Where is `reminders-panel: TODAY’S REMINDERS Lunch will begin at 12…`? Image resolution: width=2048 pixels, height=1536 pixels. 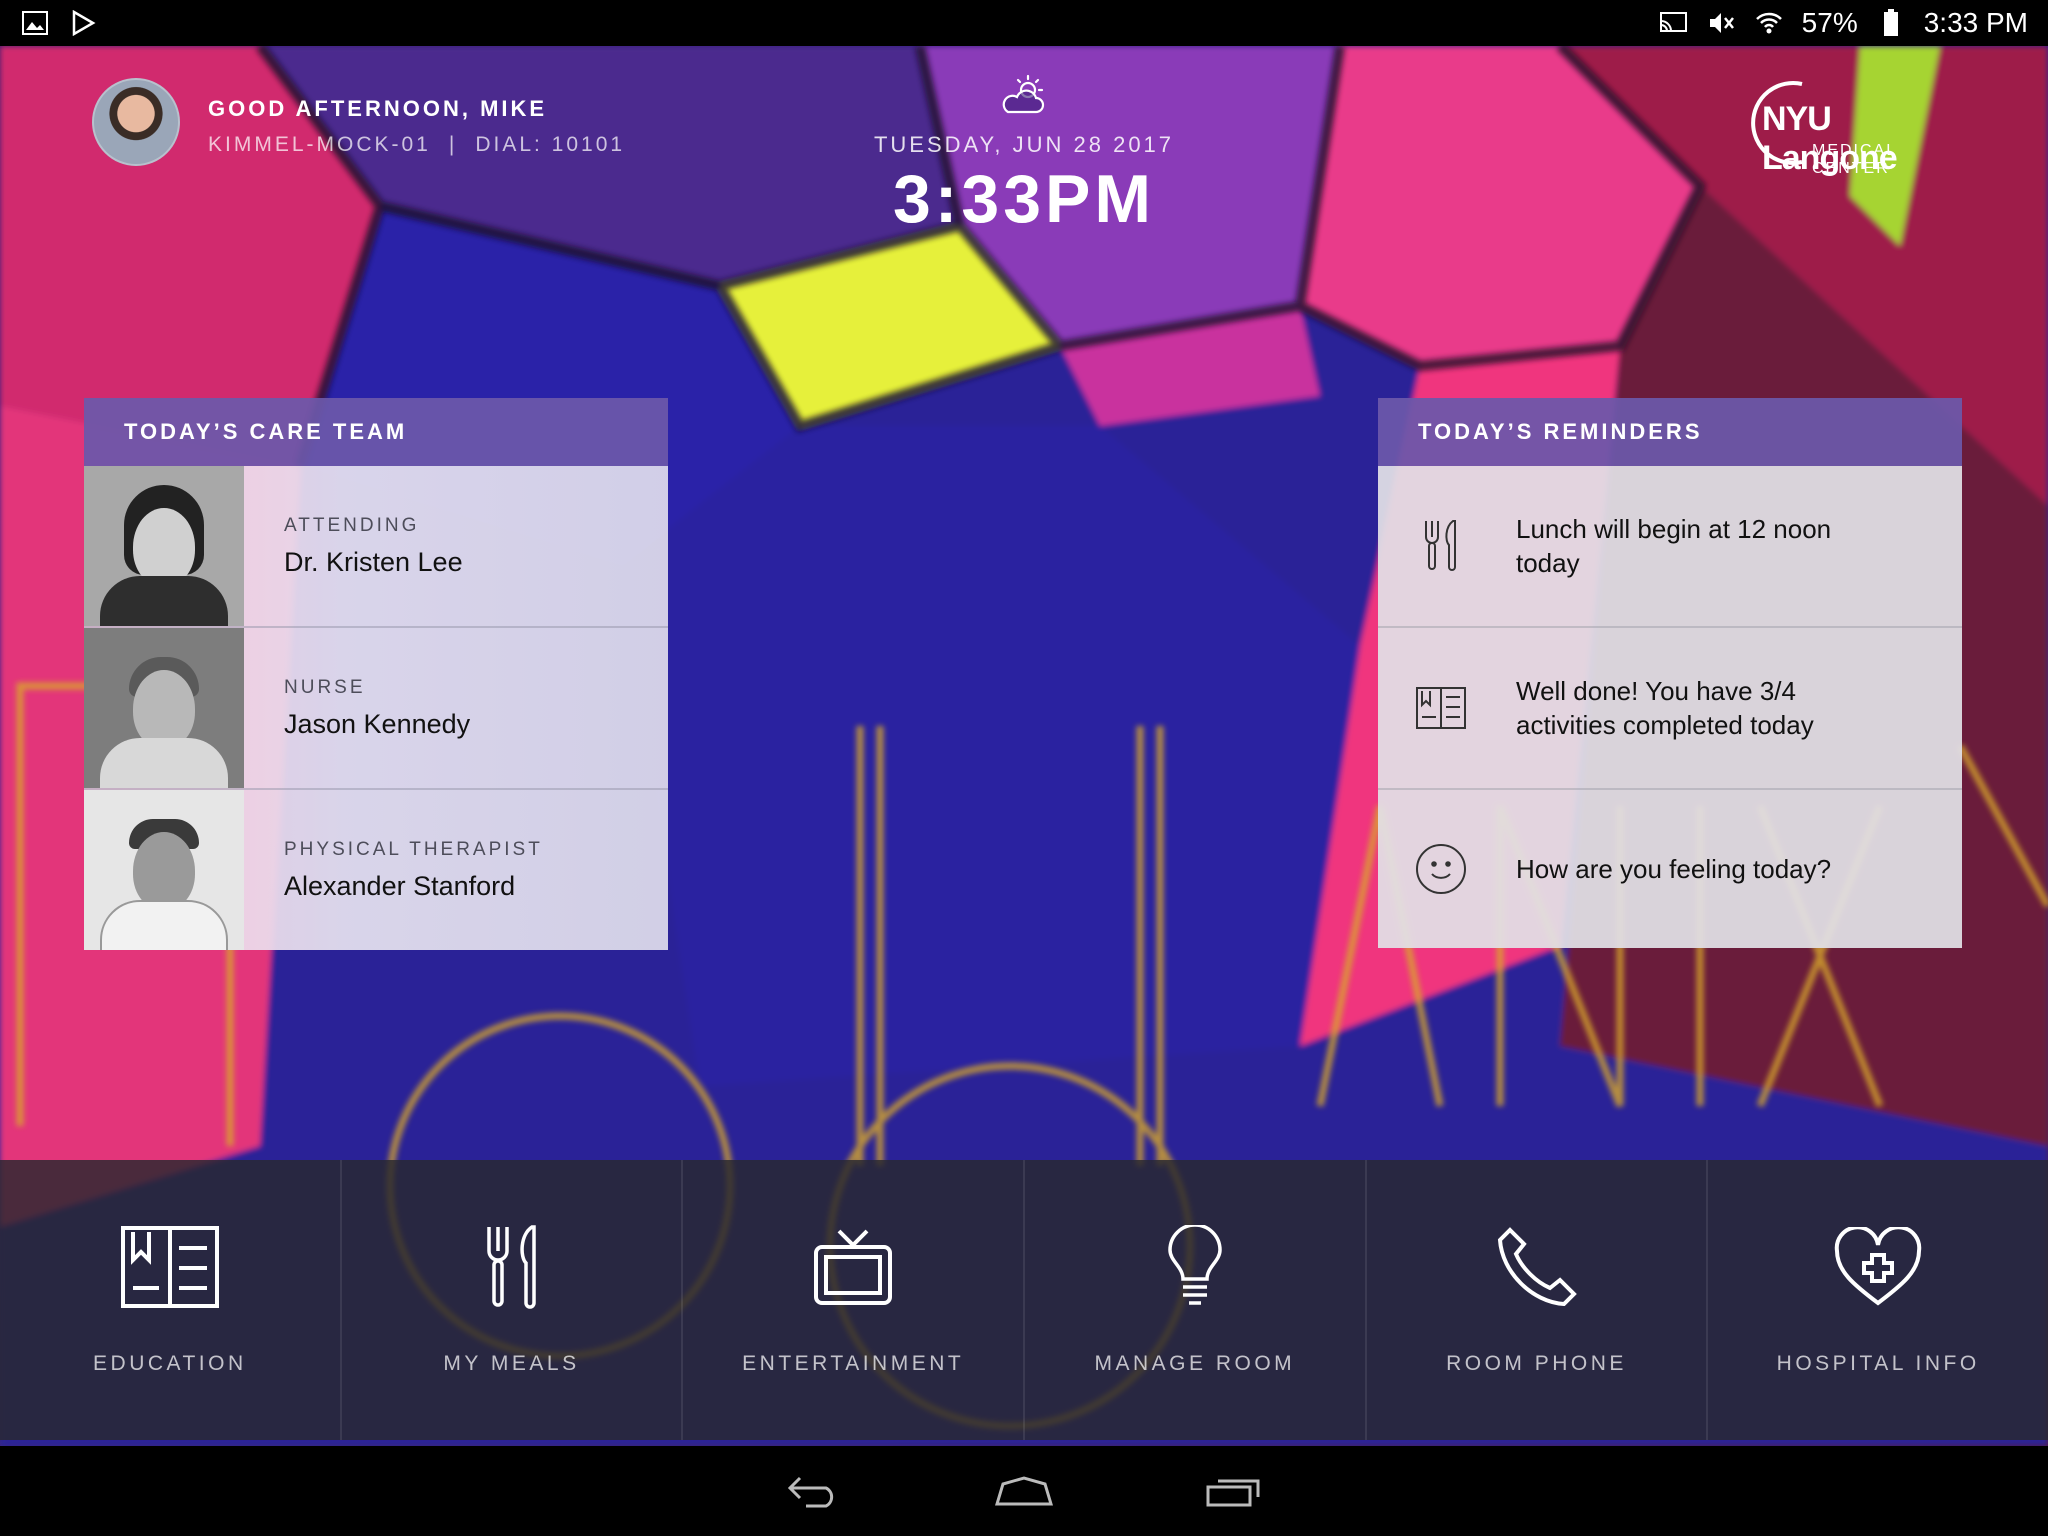
reminders-panel: TODAY’S REMINDERS Lunch will begin at 12… is located at coordinates (1670, 673).